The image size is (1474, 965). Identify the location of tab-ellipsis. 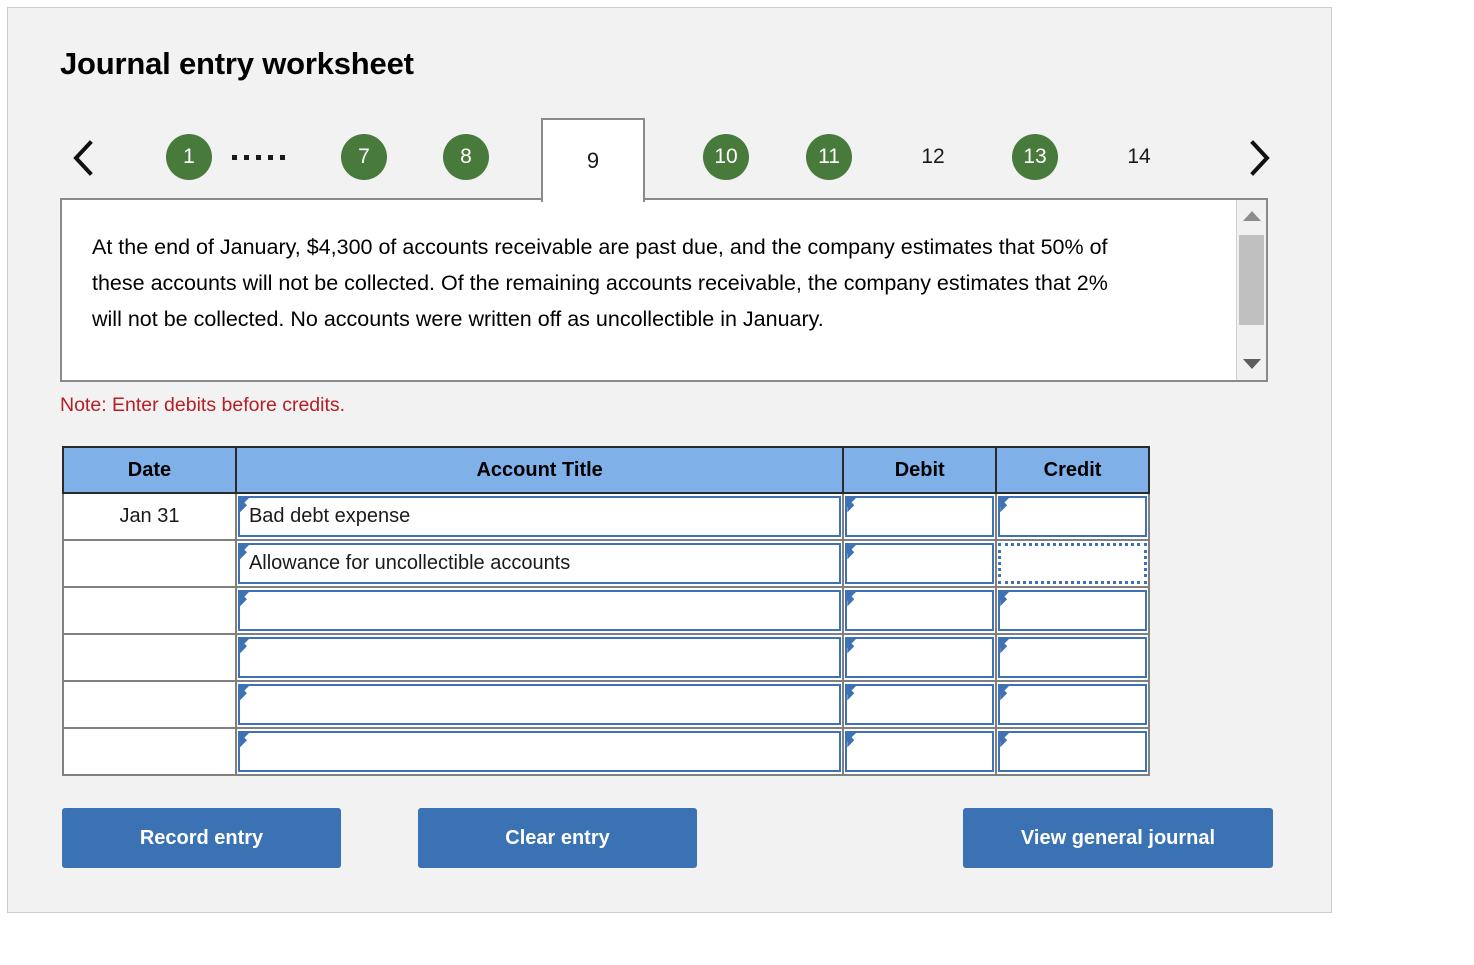
(258, 157).